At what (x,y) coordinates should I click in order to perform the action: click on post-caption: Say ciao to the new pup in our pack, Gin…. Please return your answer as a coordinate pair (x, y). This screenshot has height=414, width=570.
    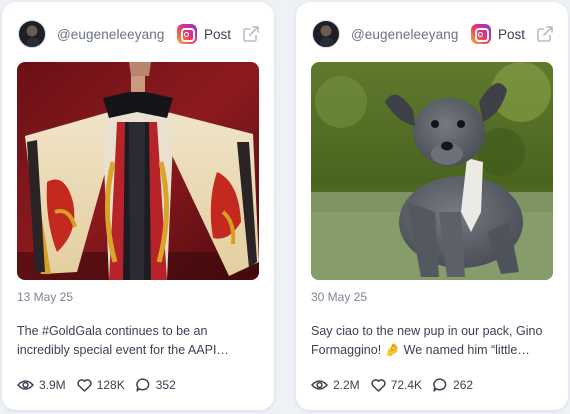
    Looking at the image, I should click on (427, 340).